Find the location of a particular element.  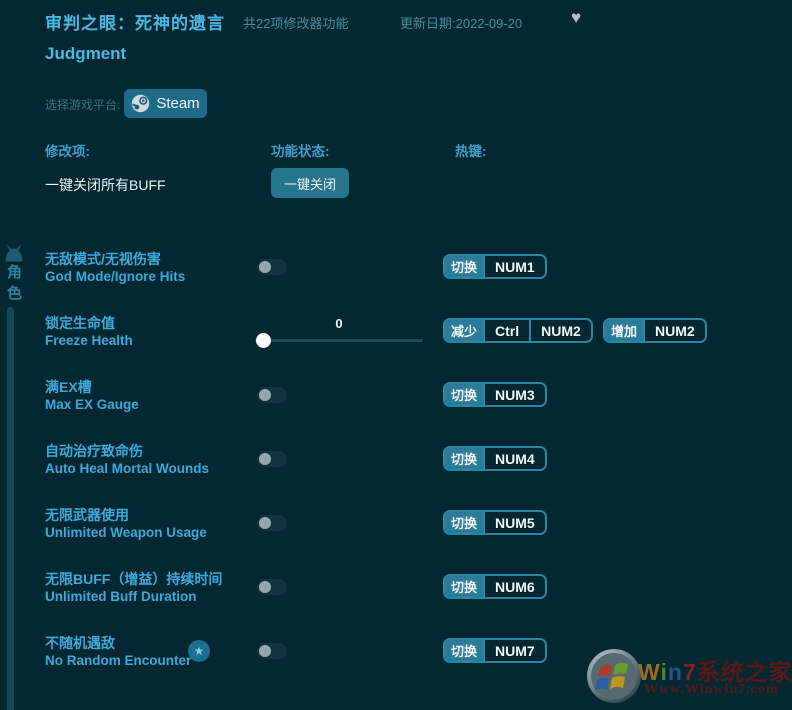

cheat-row: 无敌模式/无视伤害 God Mode/Ignore Hits is located at coordinates (160, 268).